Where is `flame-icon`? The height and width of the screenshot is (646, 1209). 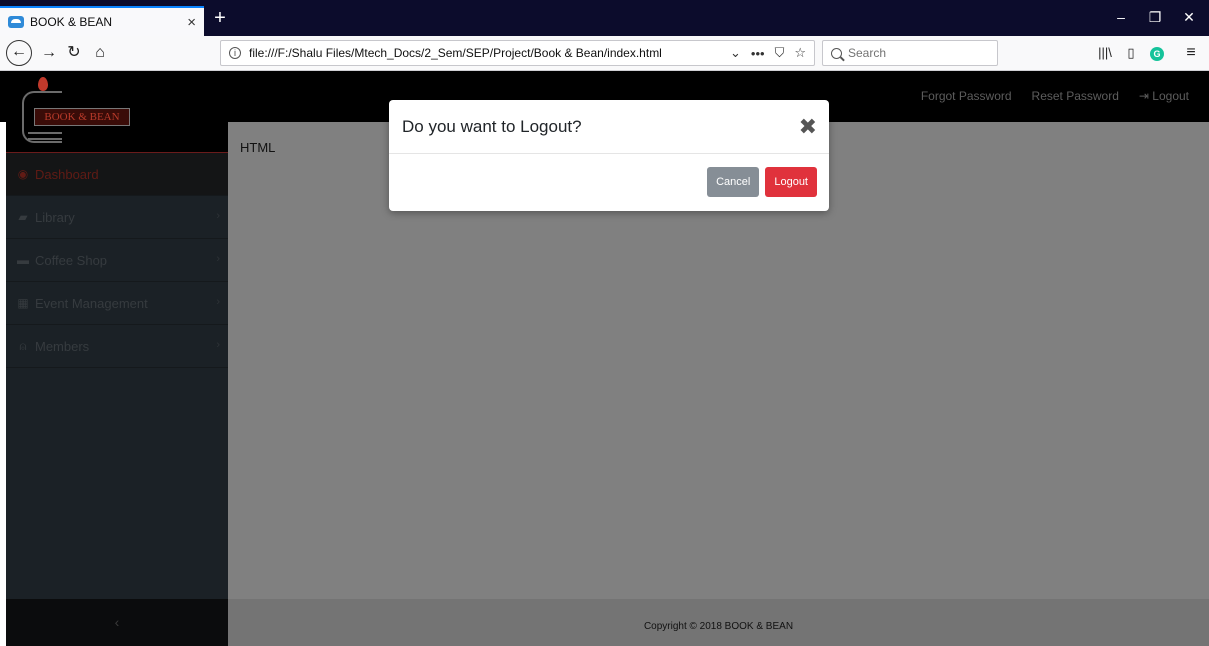 flame-icon is located at coordinates (43, 84).